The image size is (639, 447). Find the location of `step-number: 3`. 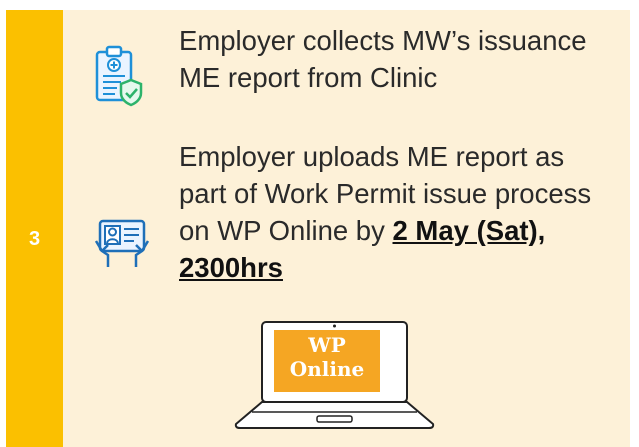

step-number: 3 is located at coordinates (34, 239).